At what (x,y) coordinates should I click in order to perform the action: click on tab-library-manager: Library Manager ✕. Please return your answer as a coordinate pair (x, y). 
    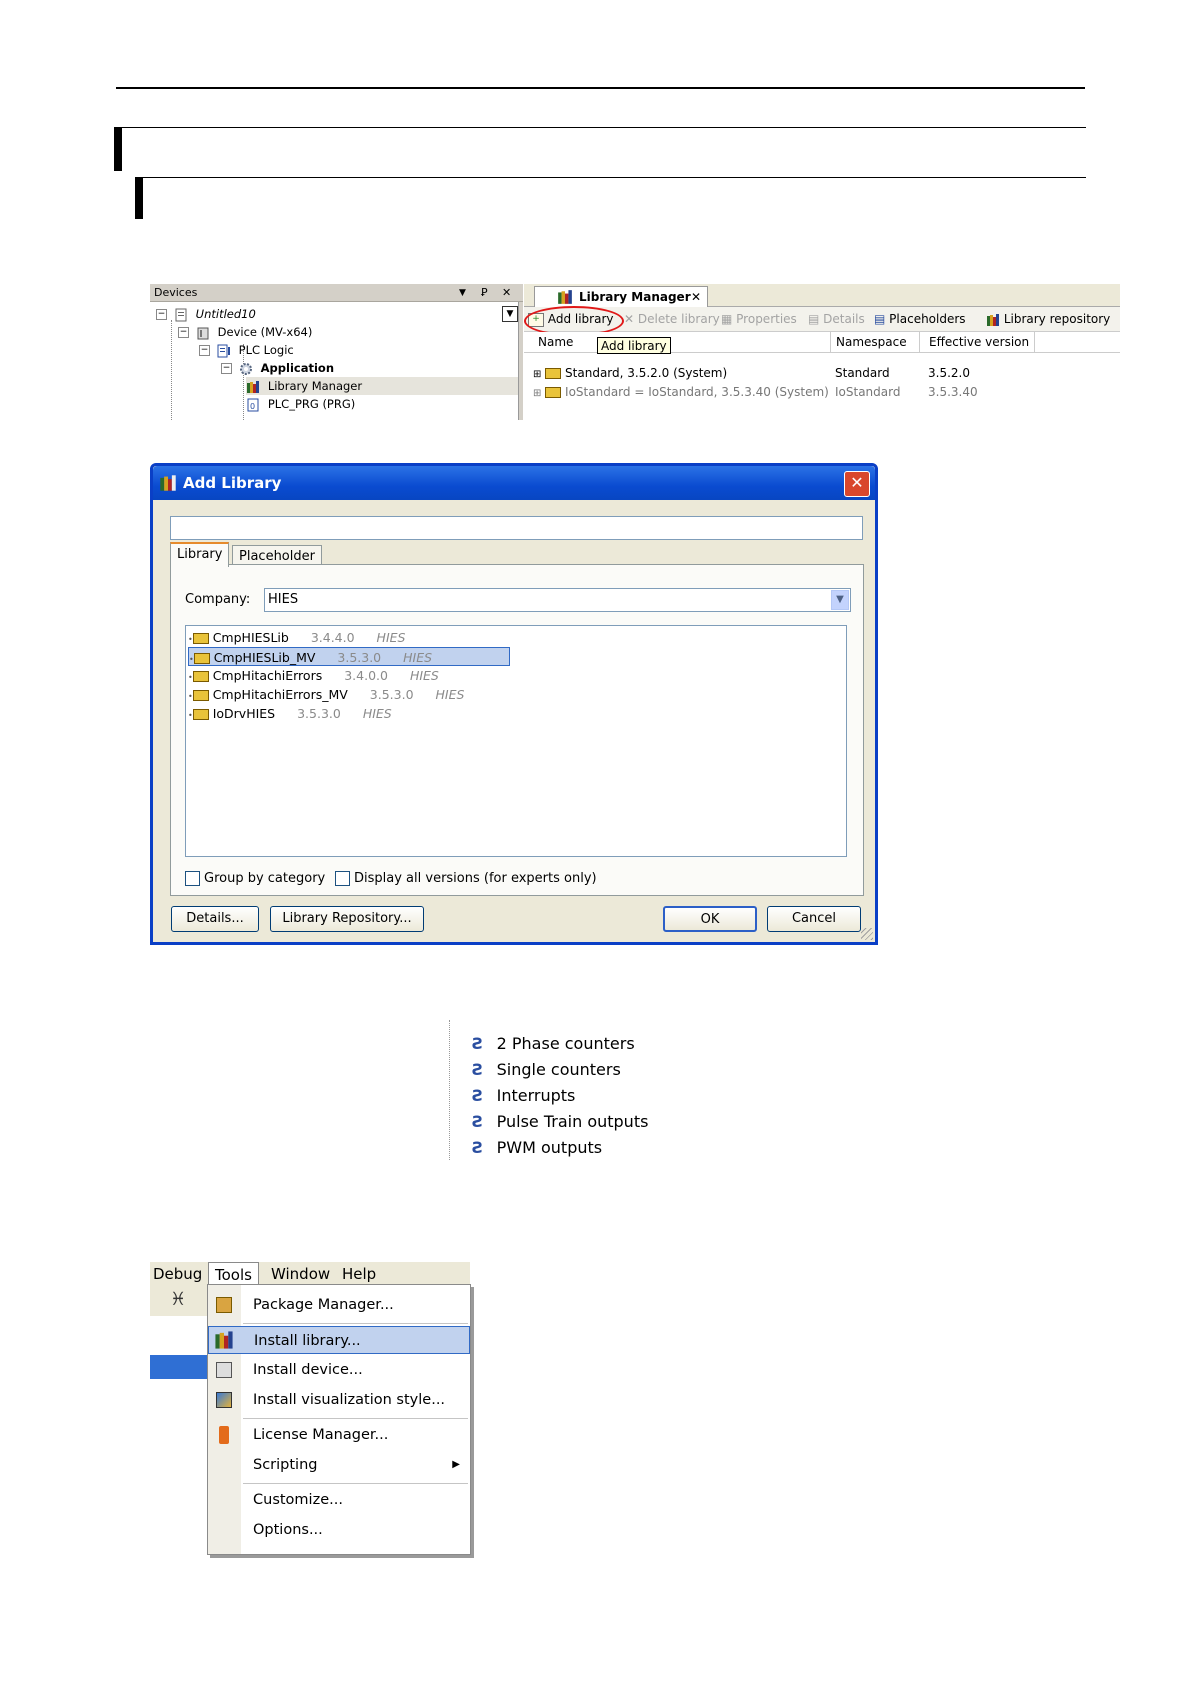
    Looking at the image, I should click on (621, 296).